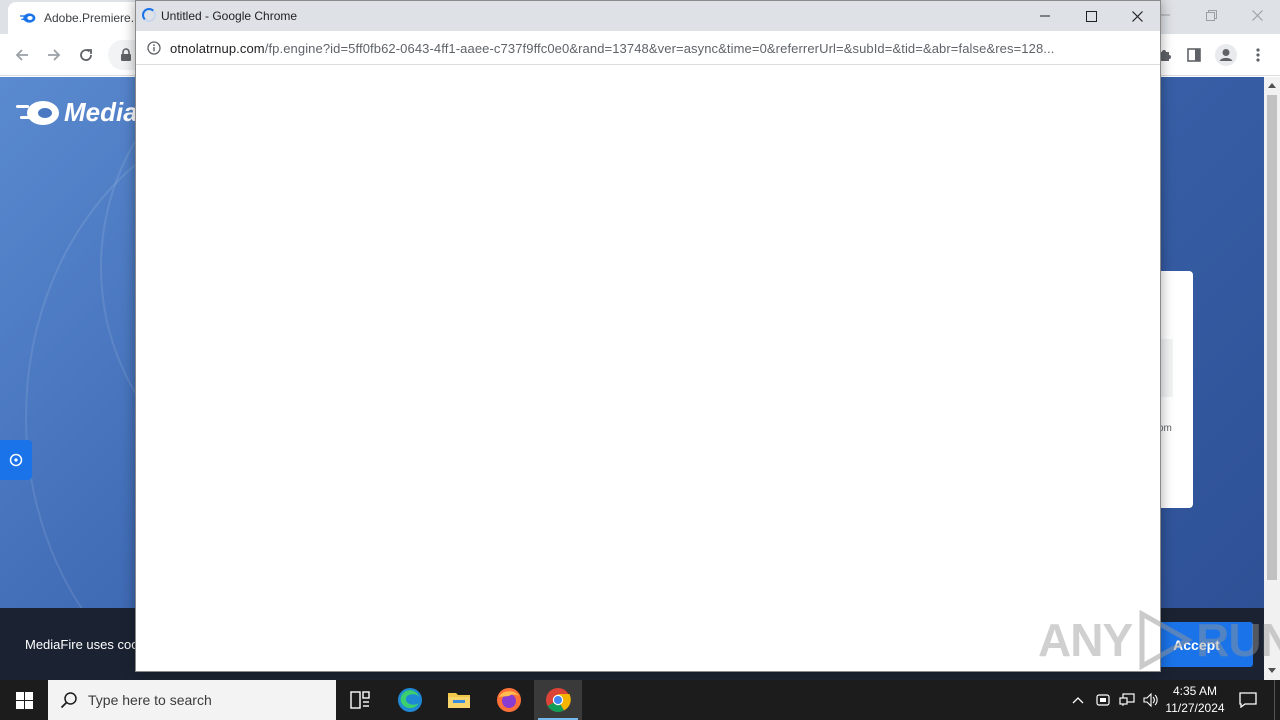 This screenshot has width=1280, height=720. I want to click on page-scrollbar, so click(1272, 378).